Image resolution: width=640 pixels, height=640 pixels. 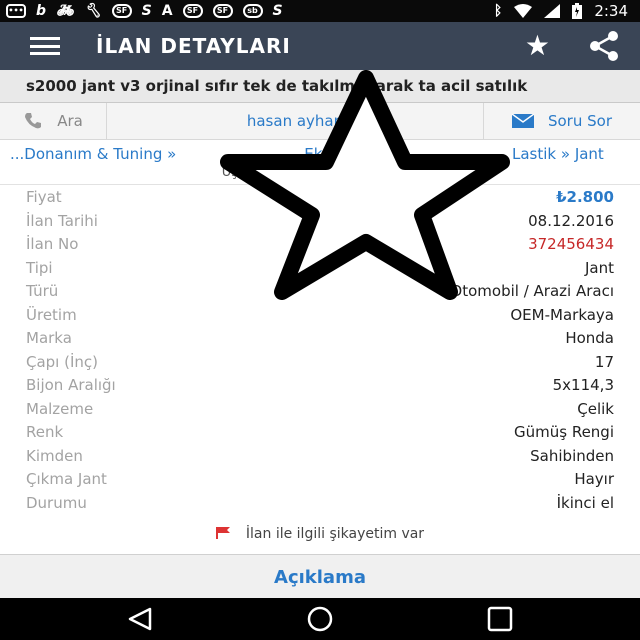 I want to click on detail-value: Çelik, so click(x=595, y=408).